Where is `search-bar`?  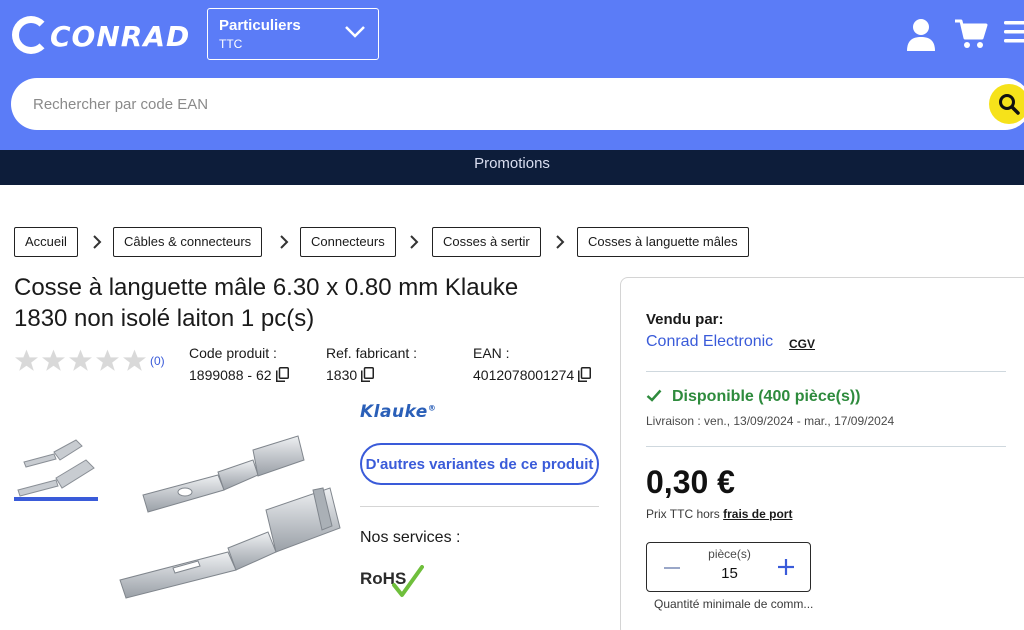 search-bar is located at coordinates (517, 104).